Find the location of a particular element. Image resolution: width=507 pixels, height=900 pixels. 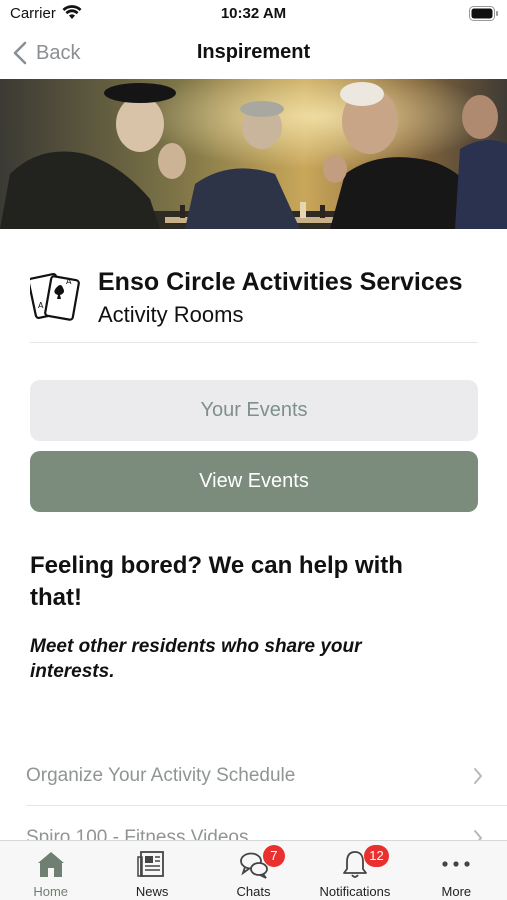

status-time: 10:32 AM is located at coordinates (253, 13).